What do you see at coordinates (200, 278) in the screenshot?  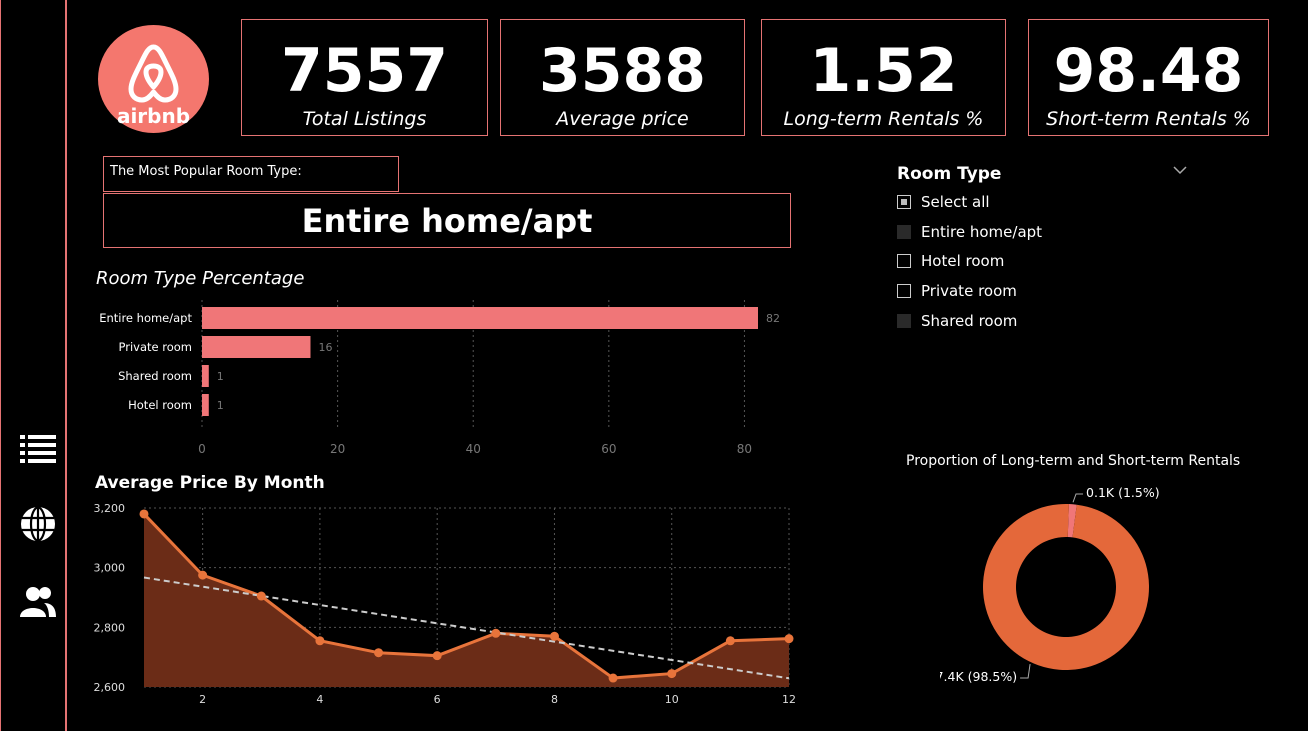 I see `room-type-chart-title: Room Type Percentage` at bounding box center [200, 278].